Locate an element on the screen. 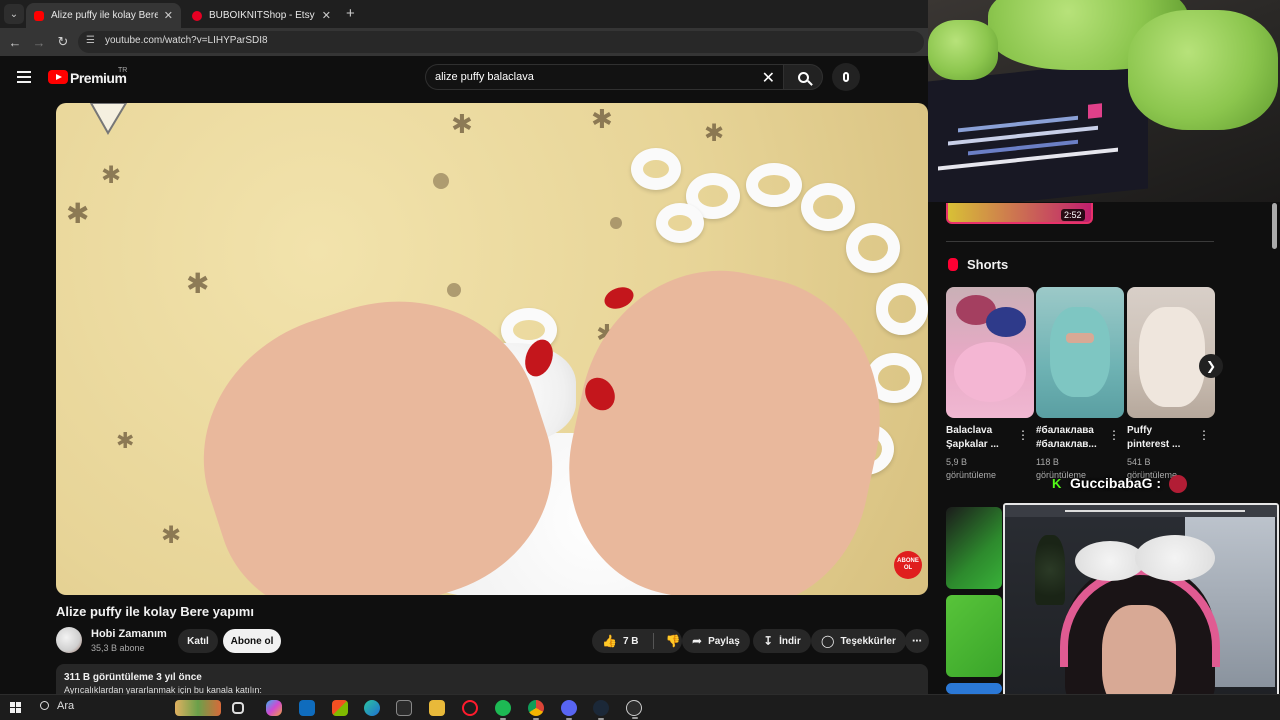 The width and height of the screenshot is (1280, 720). chat-emote-icon is located at coordinates (1178, 484).